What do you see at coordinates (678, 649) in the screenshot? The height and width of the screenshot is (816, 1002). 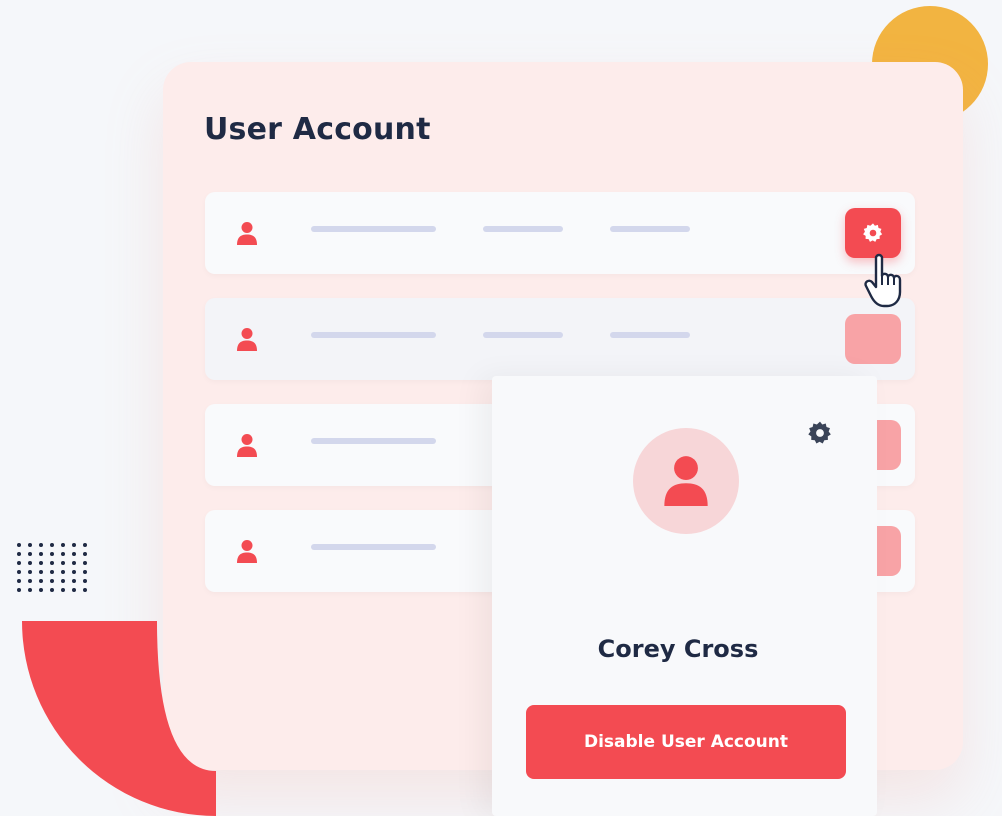 I see `user-name: Corey Cross` at bounding box center [678, 649].